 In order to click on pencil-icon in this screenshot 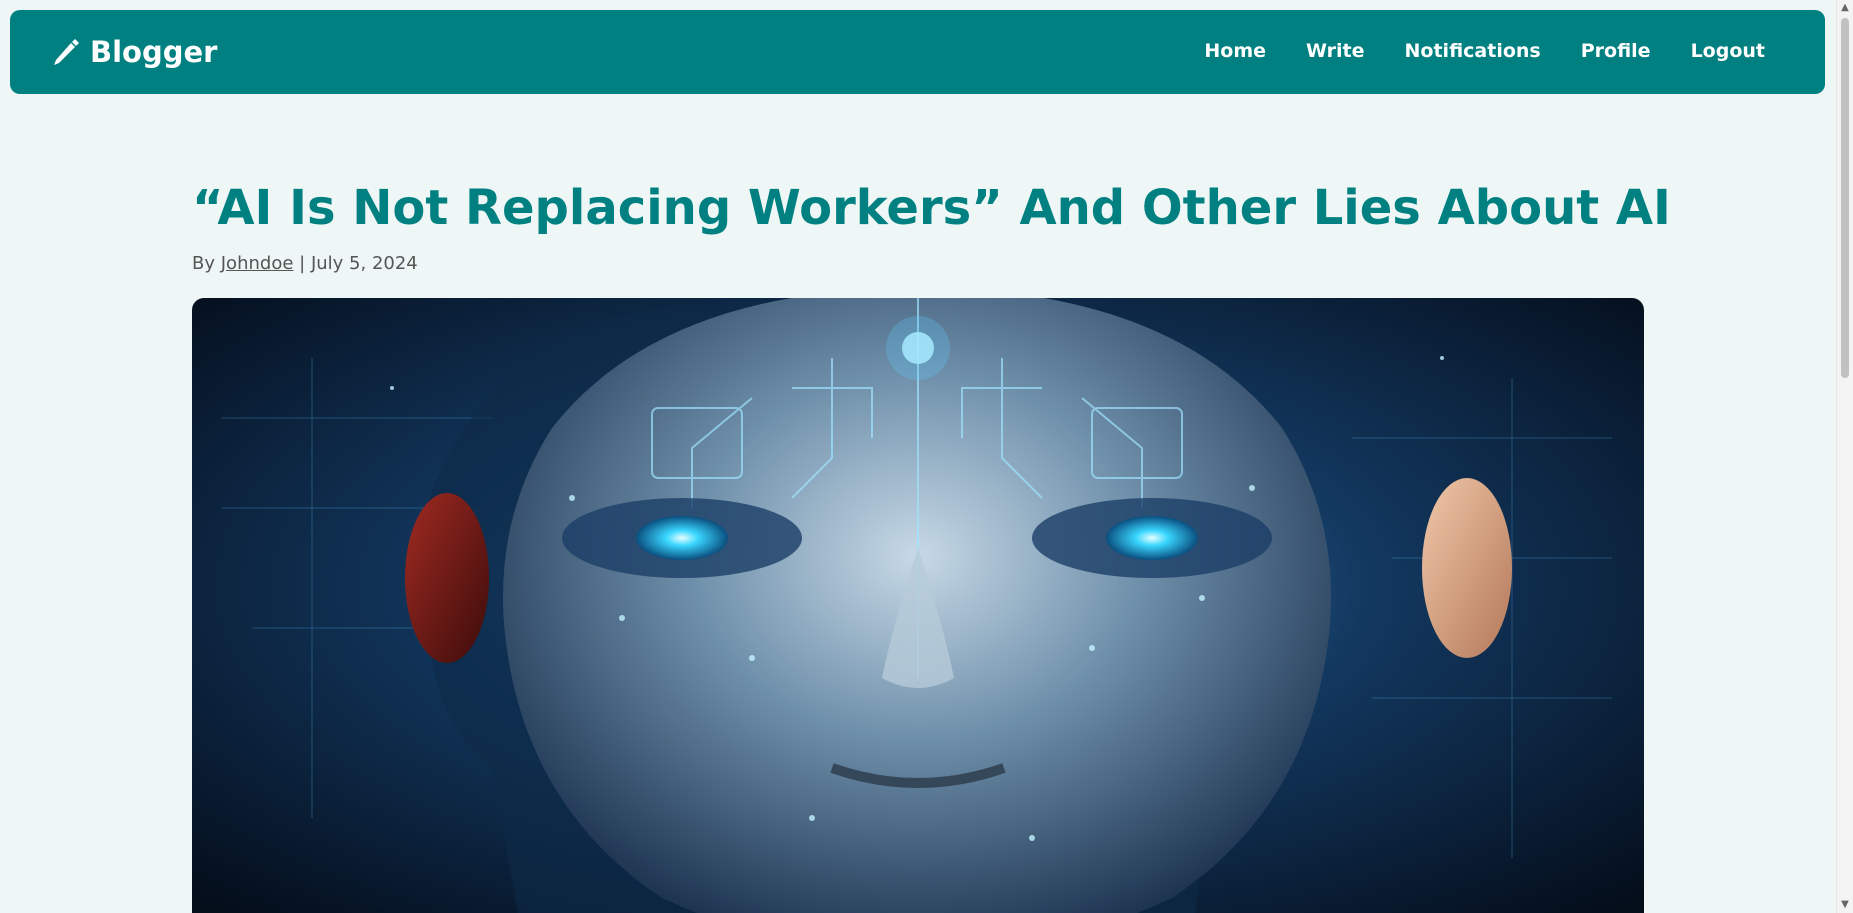, I will do `click(66, 52)`.